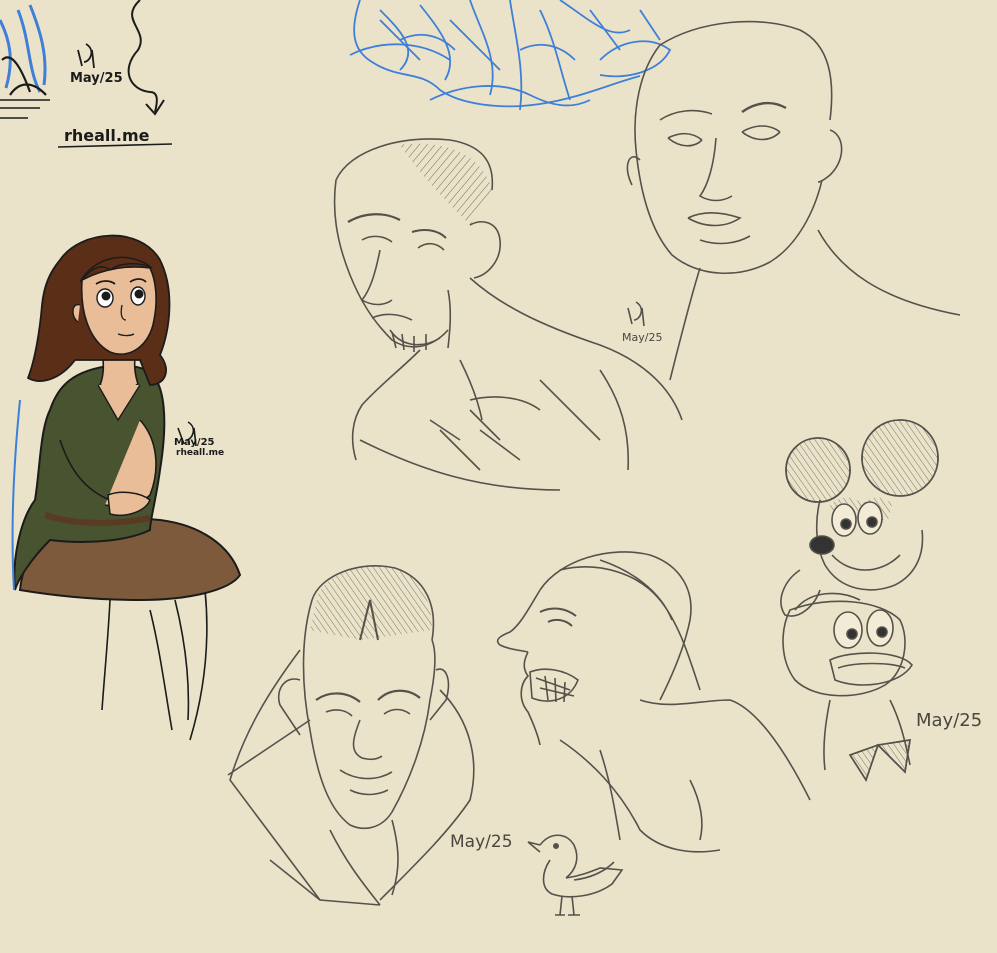 This screenshot has width=997, height=953. What do you see at coordinates (481, 842) in the screenshot?
I see `villain-date-label: May/25` at bounding box center [481, 842].